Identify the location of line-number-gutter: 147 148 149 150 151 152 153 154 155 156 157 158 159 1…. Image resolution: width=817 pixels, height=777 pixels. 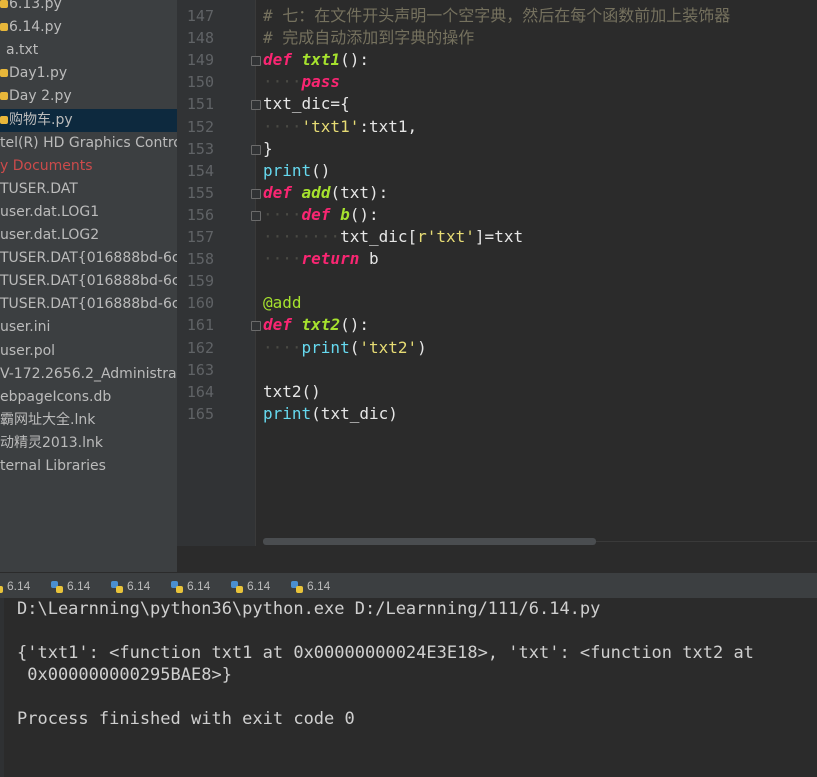
(216, 273).